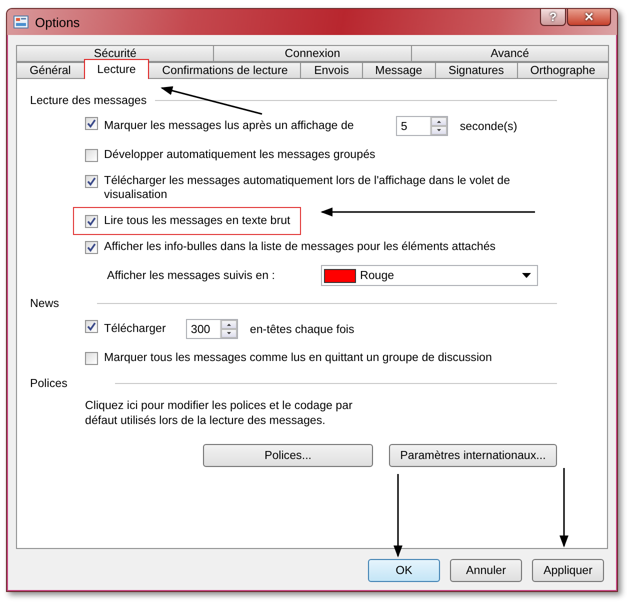  Describe the element at coordinates (225, 70) in the screenshot. I see `tab: Confirmations de lecture` at that location.